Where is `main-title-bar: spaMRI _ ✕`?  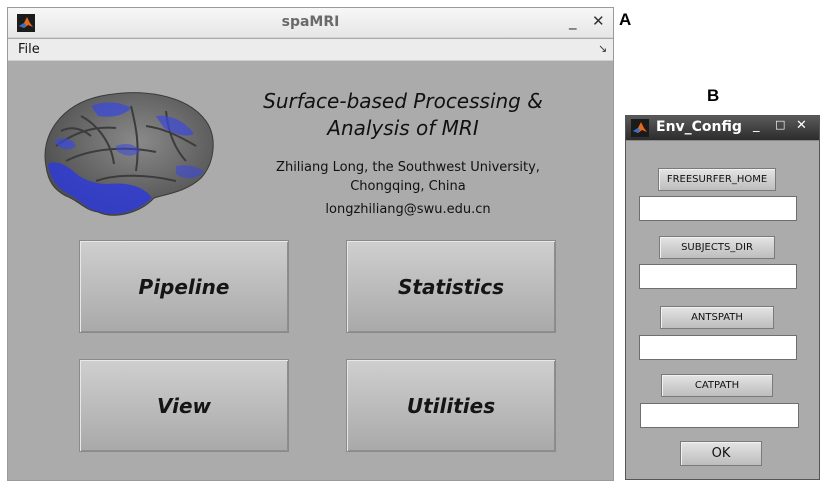 main-title-bar: spaMRI _ ✕ is located at coordinates (310, 23).